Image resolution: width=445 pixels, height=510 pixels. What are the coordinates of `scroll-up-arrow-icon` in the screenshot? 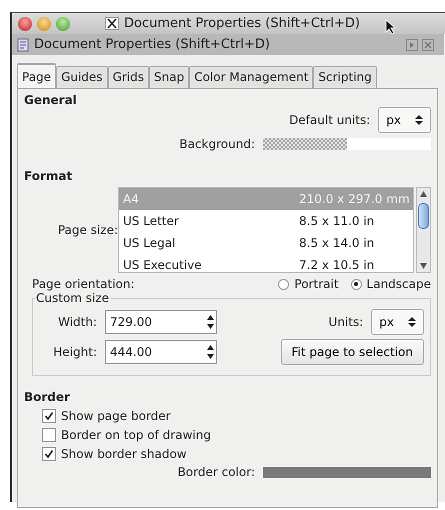 It's located at (423, 194).